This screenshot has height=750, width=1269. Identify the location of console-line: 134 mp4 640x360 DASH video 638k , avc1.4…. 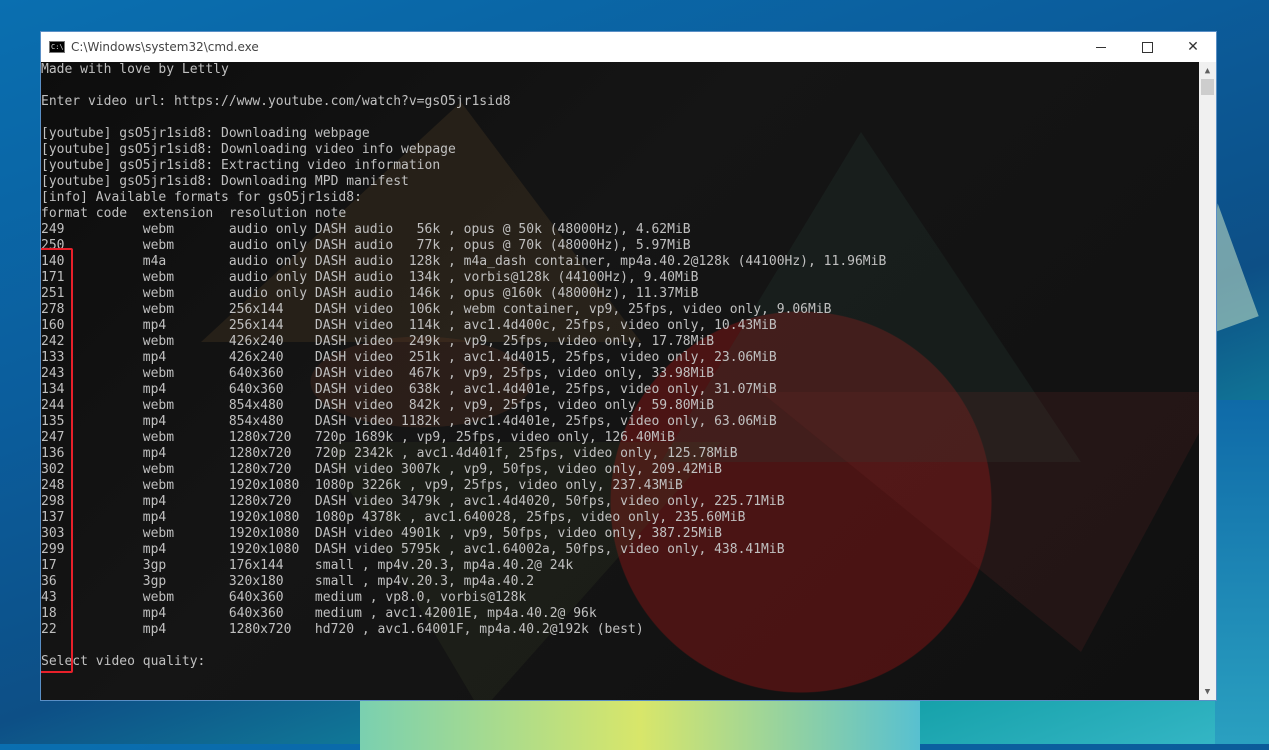
(409, 389).